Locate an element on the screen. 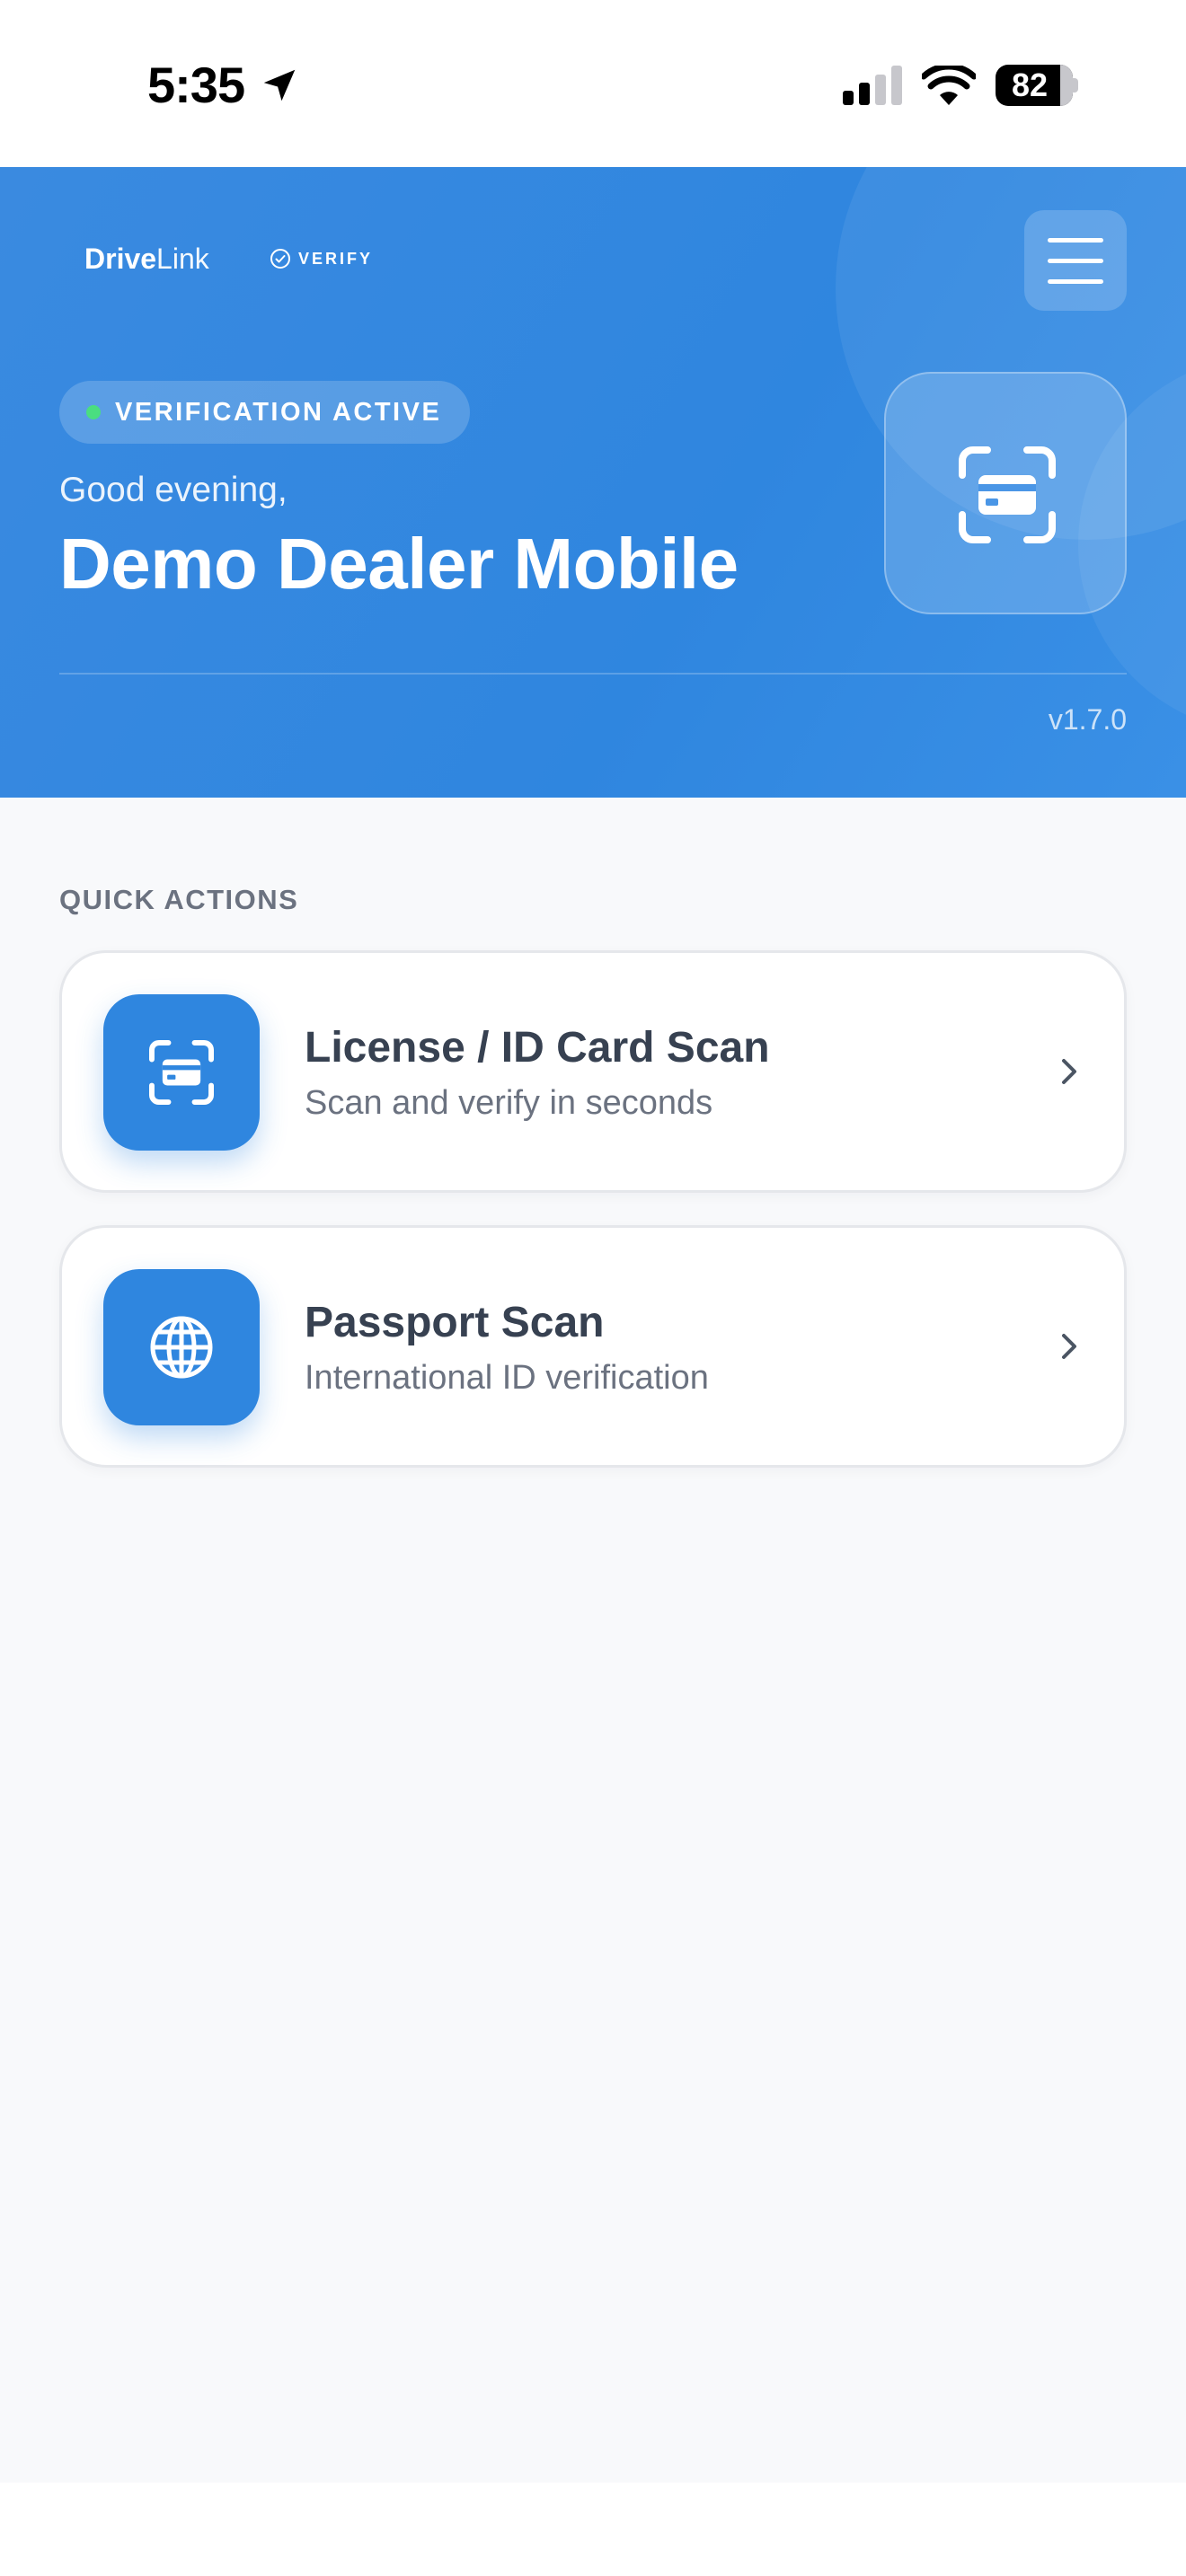 The image size is (1186, 2576). action-subtitle: International ID verification is located at coordinates (507, 1378).